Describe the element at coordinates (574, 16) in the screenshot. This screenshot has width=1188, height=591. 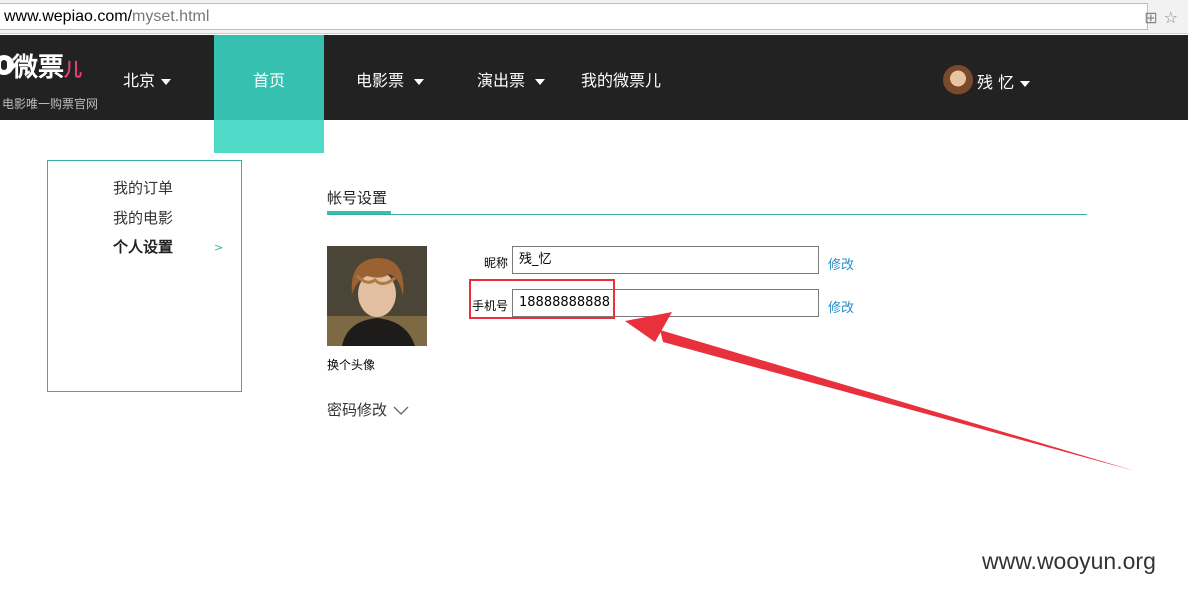
I see `url-field: www.wepiao.com/myset.html` at that location.